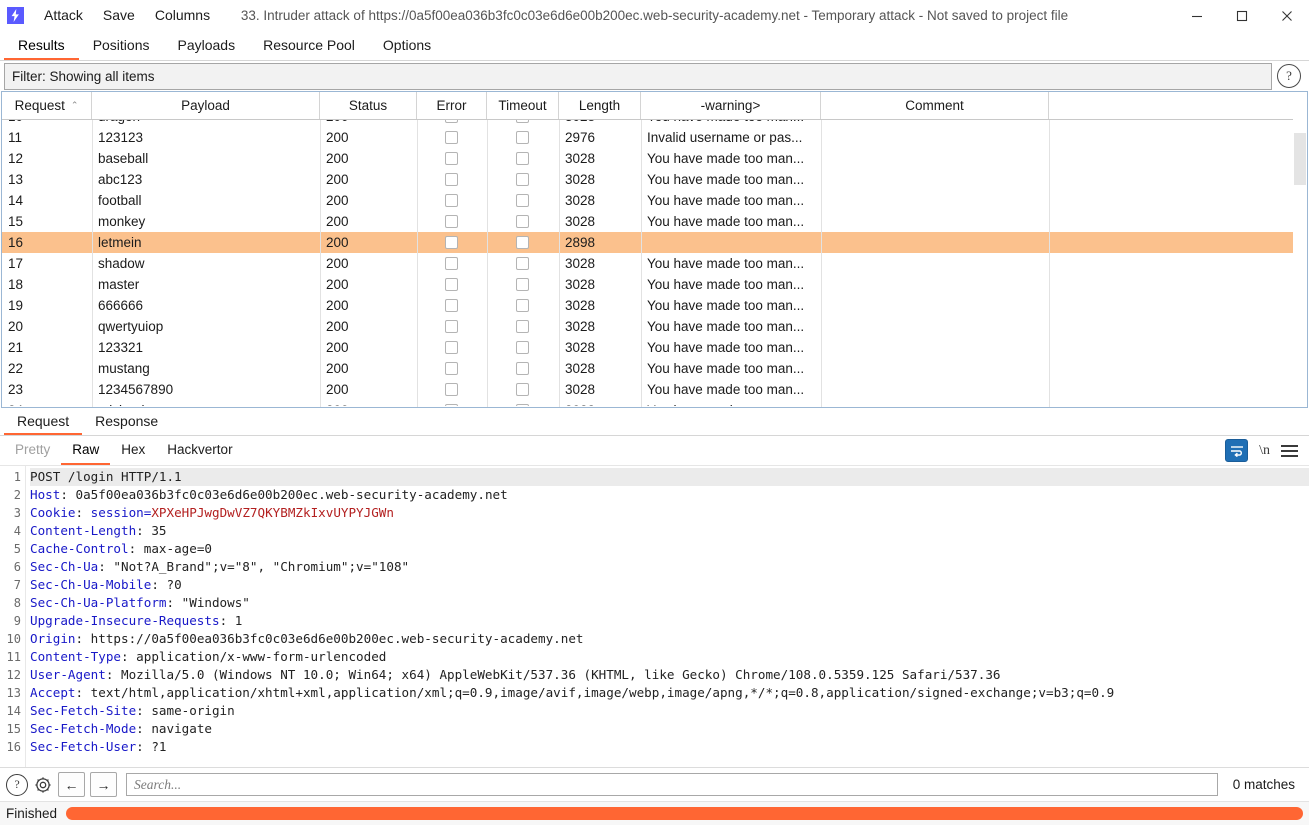  I want to click on tab-payloads: Payloads, so click(207, 46).